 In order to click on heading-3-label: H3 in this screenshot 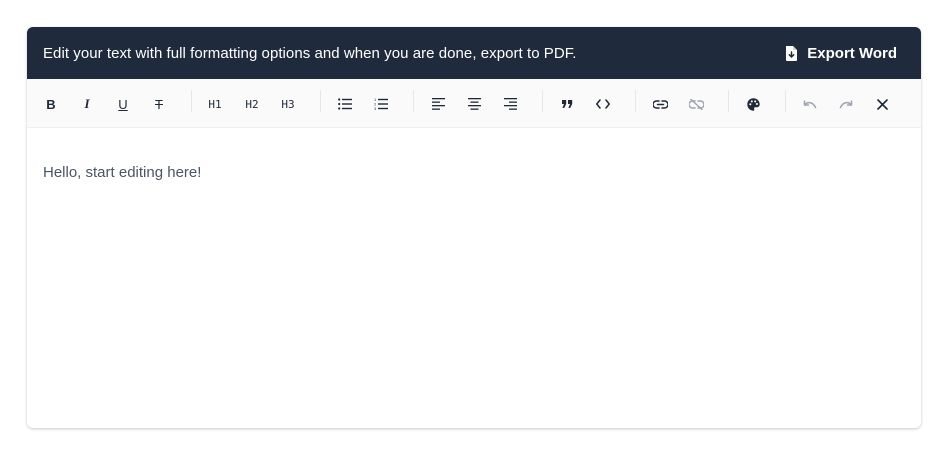, I will do `click(288, 104)`.